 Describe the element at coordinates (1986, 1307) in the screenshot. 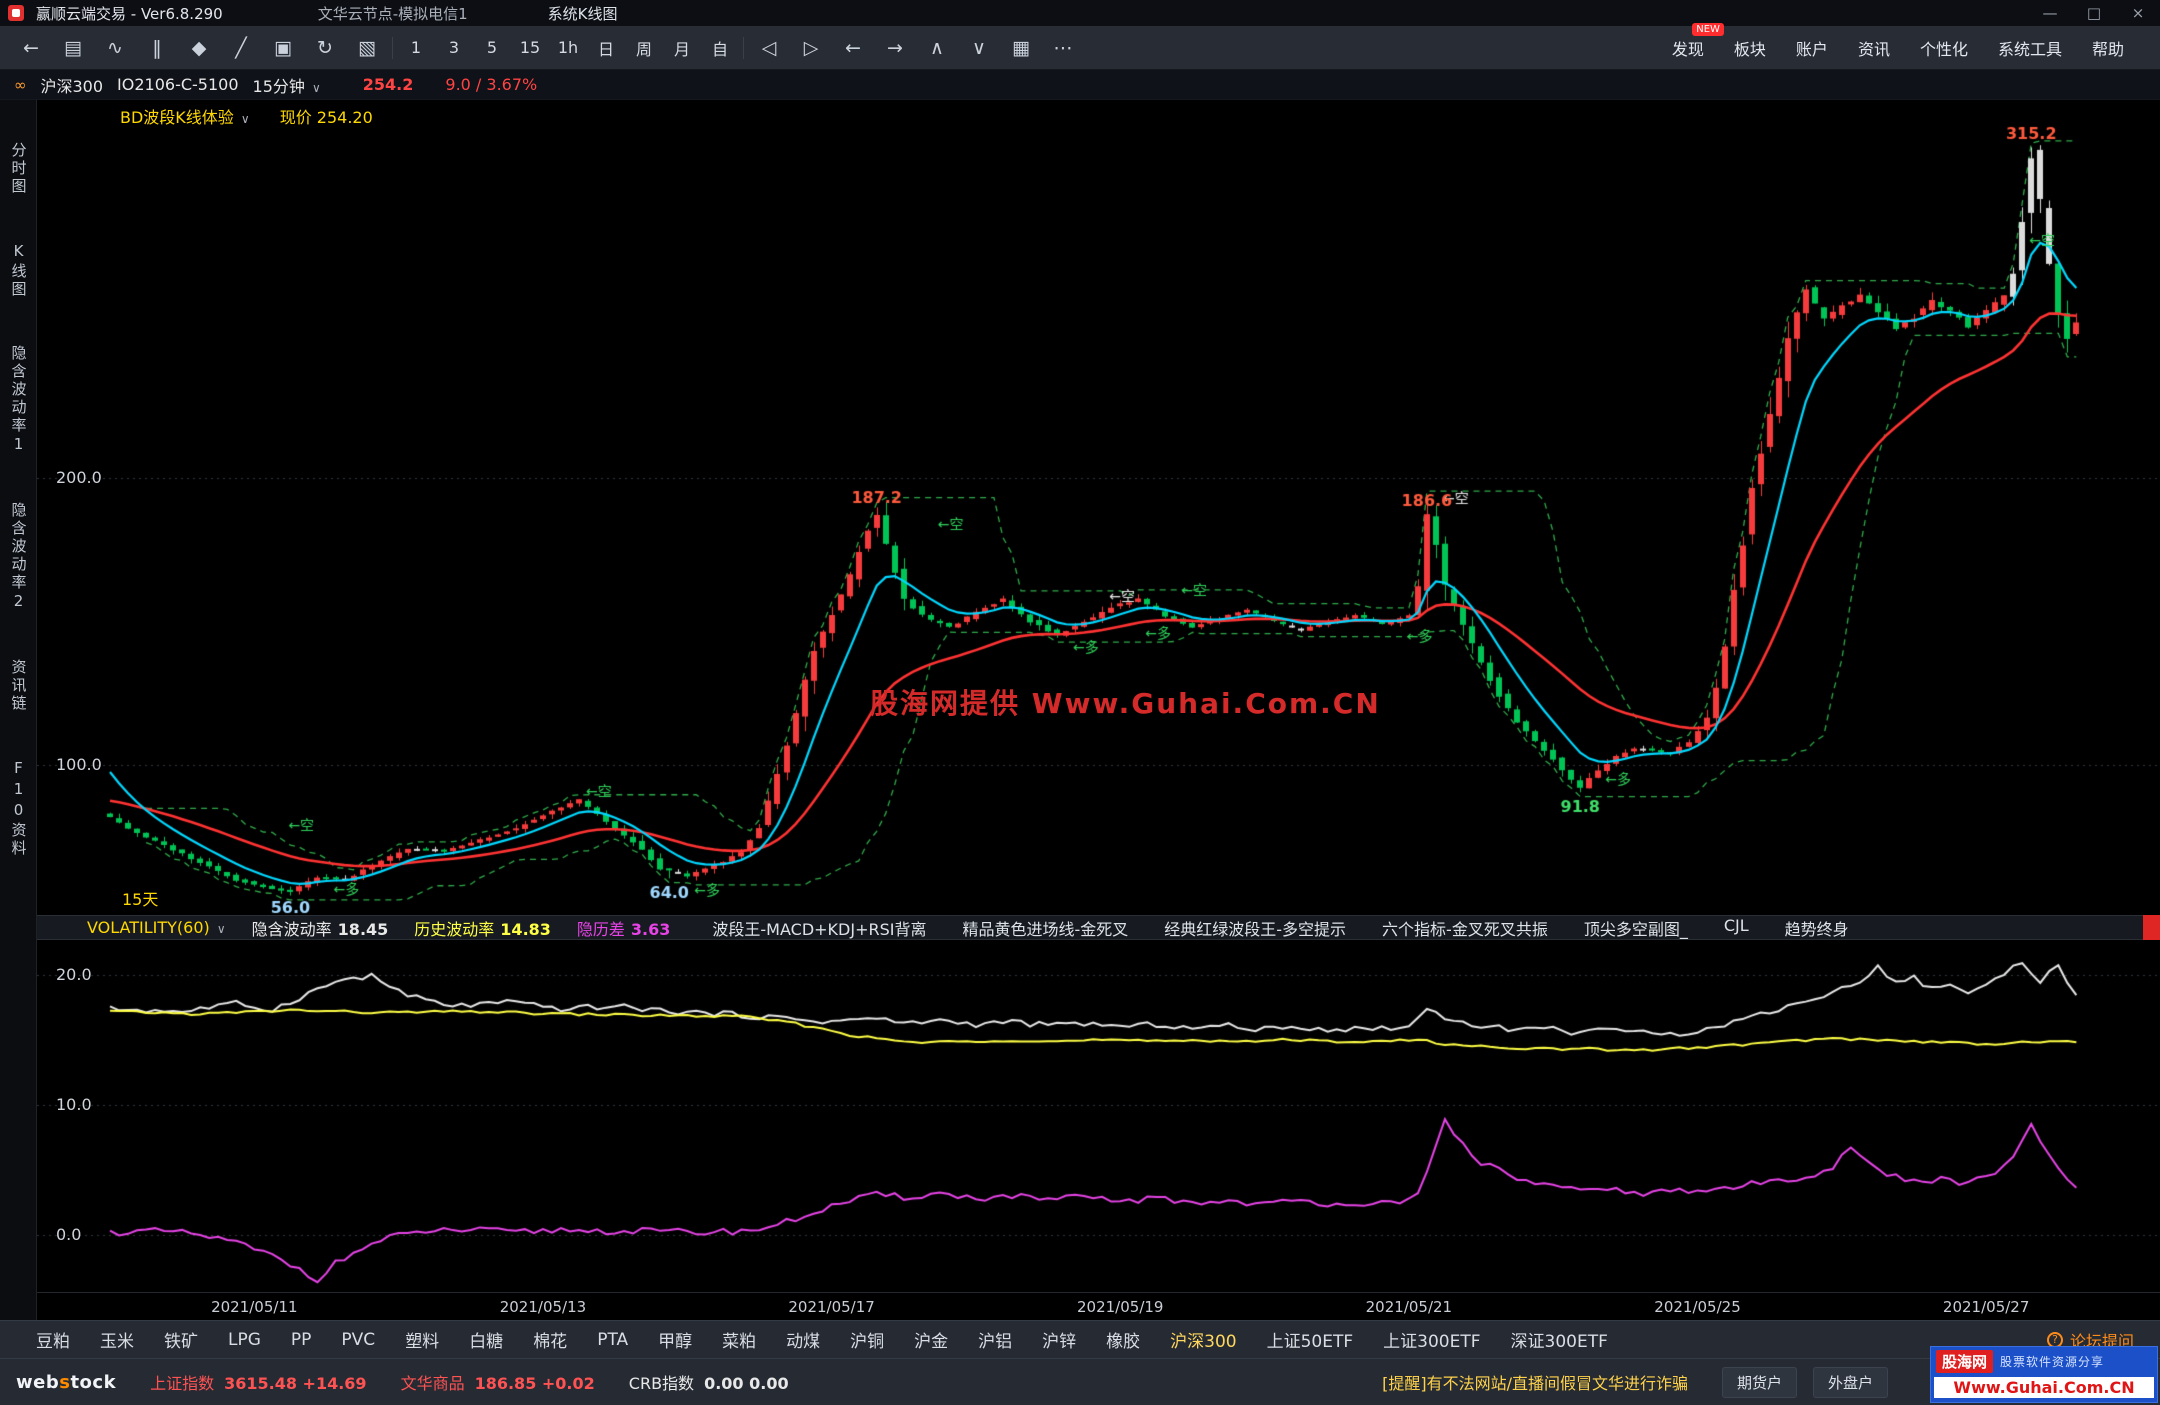

I see `date-label: 2021/05/27` at that location.